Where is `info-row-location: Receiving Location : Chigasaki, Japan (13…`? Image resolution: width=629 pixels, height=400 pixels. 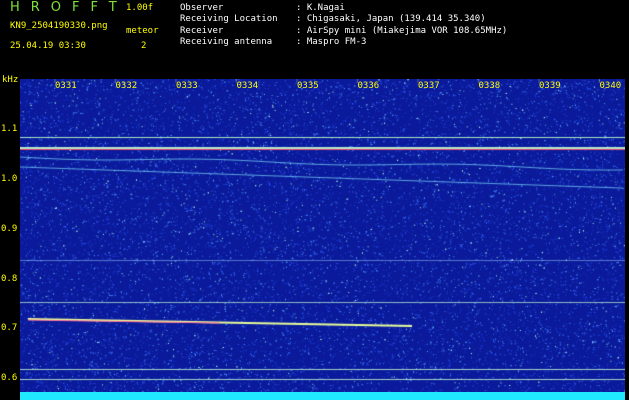 info-row-location: Receiving Location : Chigasaki, Japan (13… is located at coordinates (343, 19).